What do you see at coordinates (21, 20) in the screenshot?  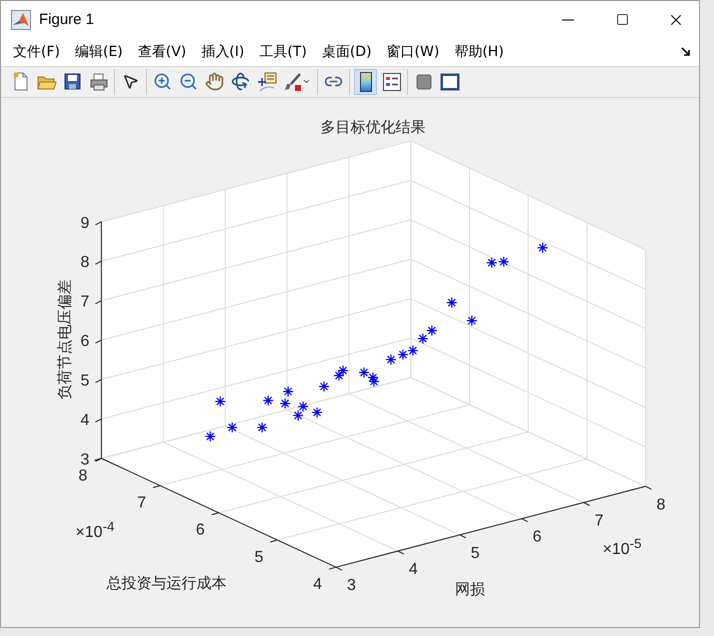 I see `app-icon` at bounding box center [21, 20].